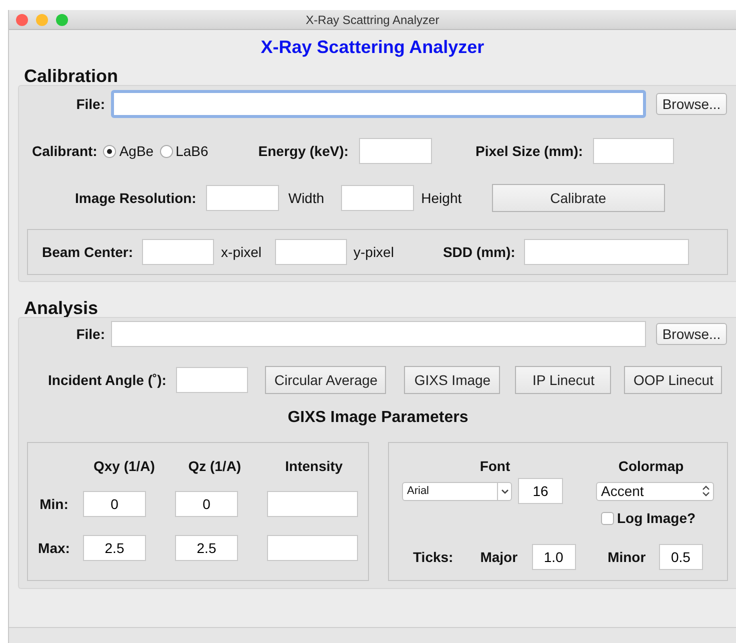 Image resolution: width=736 pixels, height=643 pixels. Describe the element at coordinates (107, 380) in the screenshot. I see `label: Incident Angle (˚):` at that location.